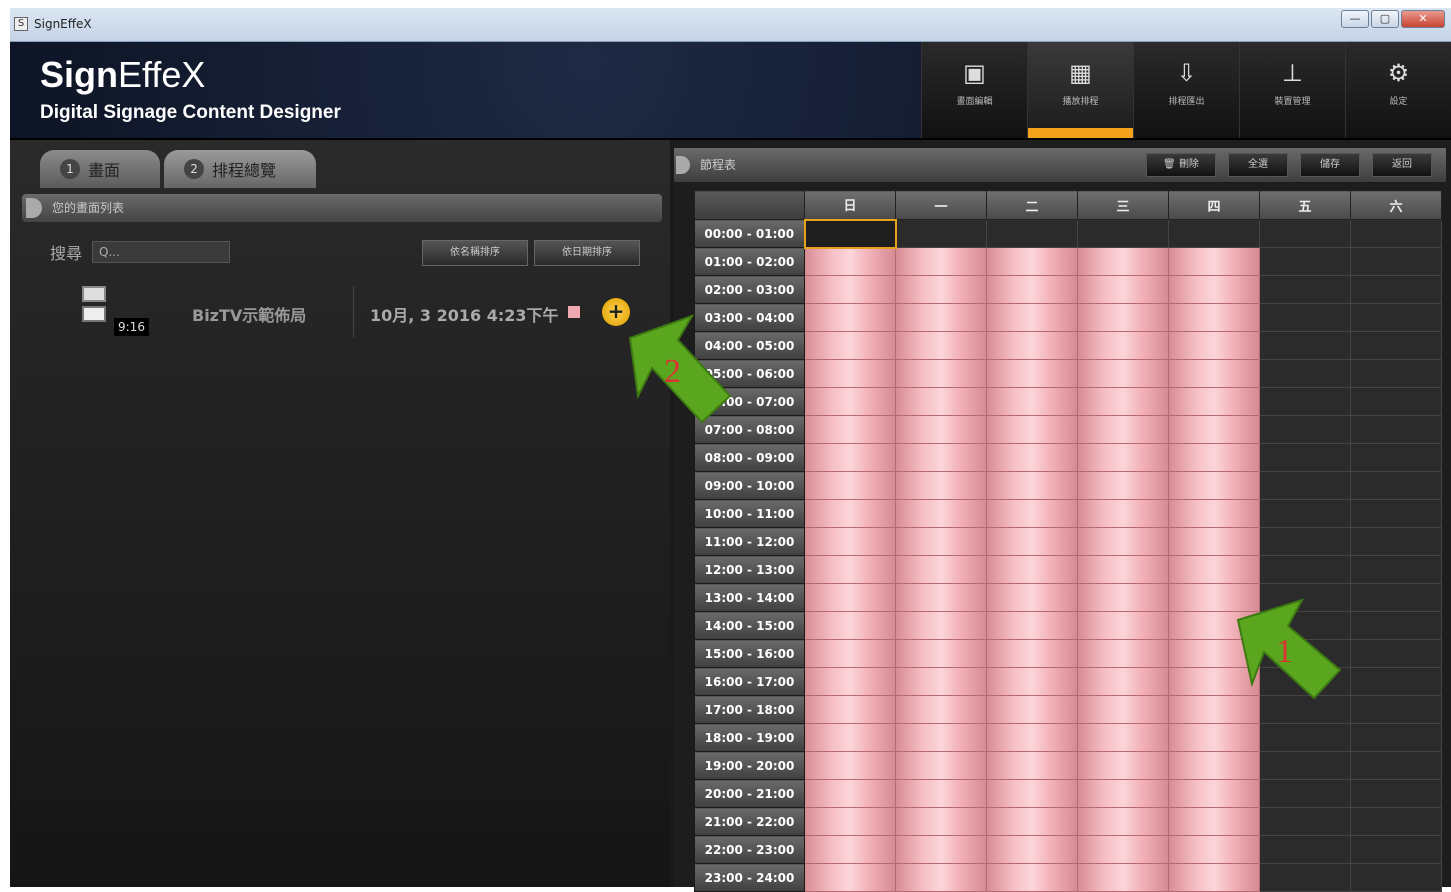 This screenshot has width=1451, height=892. Describe the element at coordinates (941, 205) in the screenshot. I see `day-header: 一` at that location.